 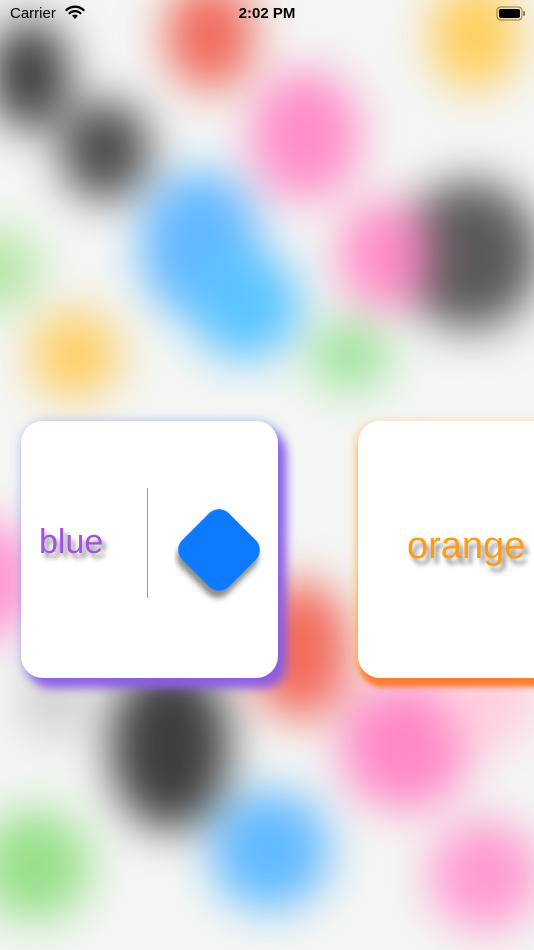 What do you see at coordinates (147, 543) in the screenshot?
I see `card-divider` at bounding box center [147, 543].